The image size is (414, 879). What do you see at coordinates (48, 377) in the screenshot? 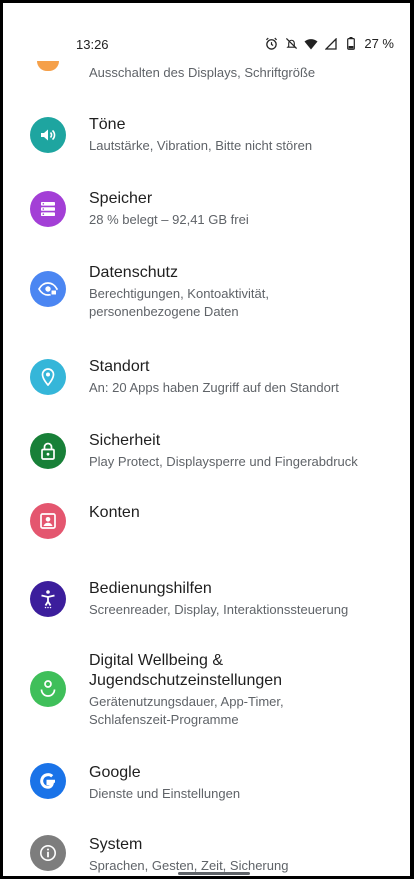
I see `location-pin-icon` at bounding box center [48, 377].